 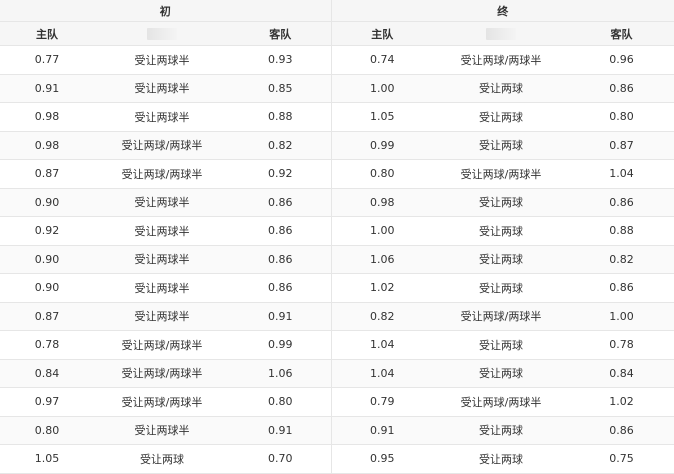 What do you see at coordinates (47, 459) in the screenshot?
I see `initial-home-cell: 1.05` at bounding box center [47, 459].